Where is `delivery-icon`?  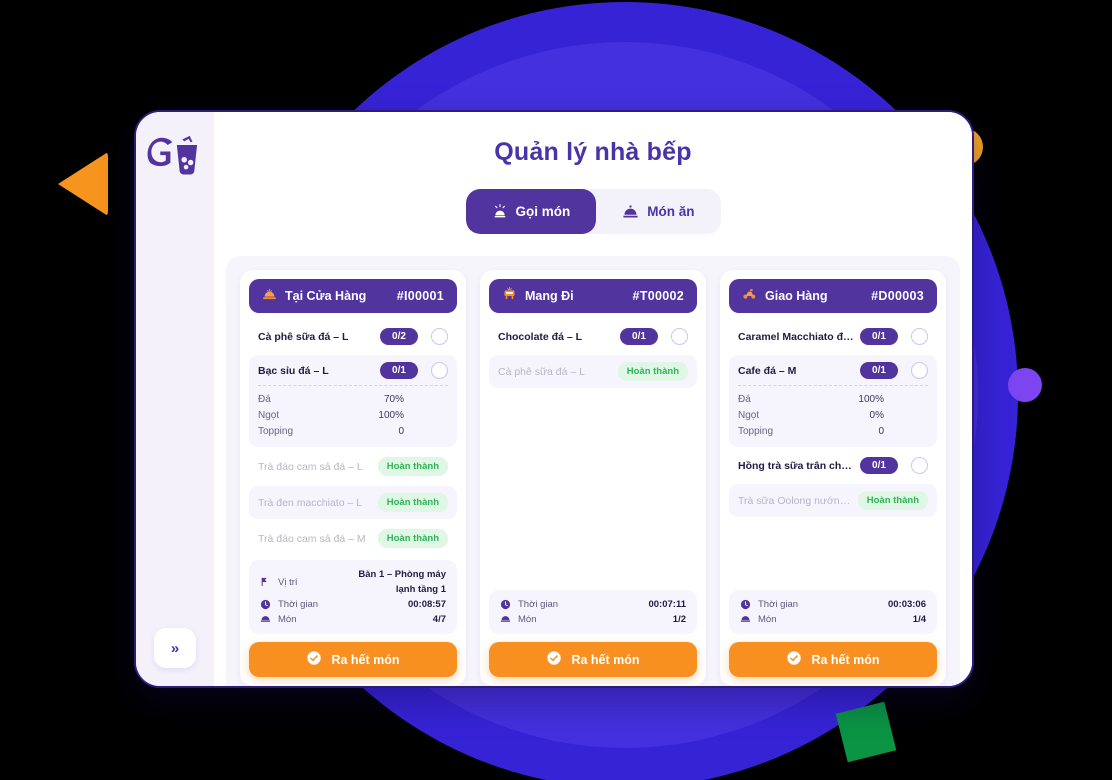 delivery-icon is located at coordinates (749, 296).